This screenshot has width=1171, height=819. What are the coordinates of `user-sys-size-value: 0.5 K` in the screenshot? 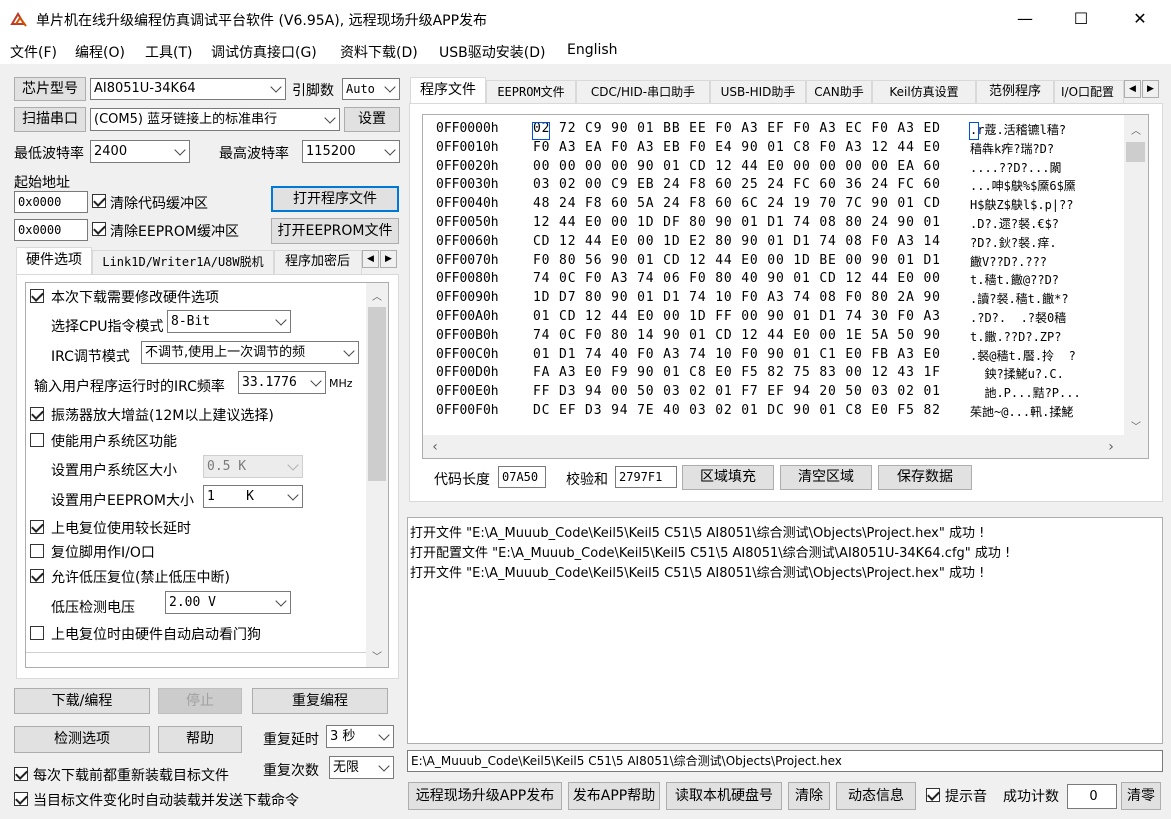 It's located at (227, 466).